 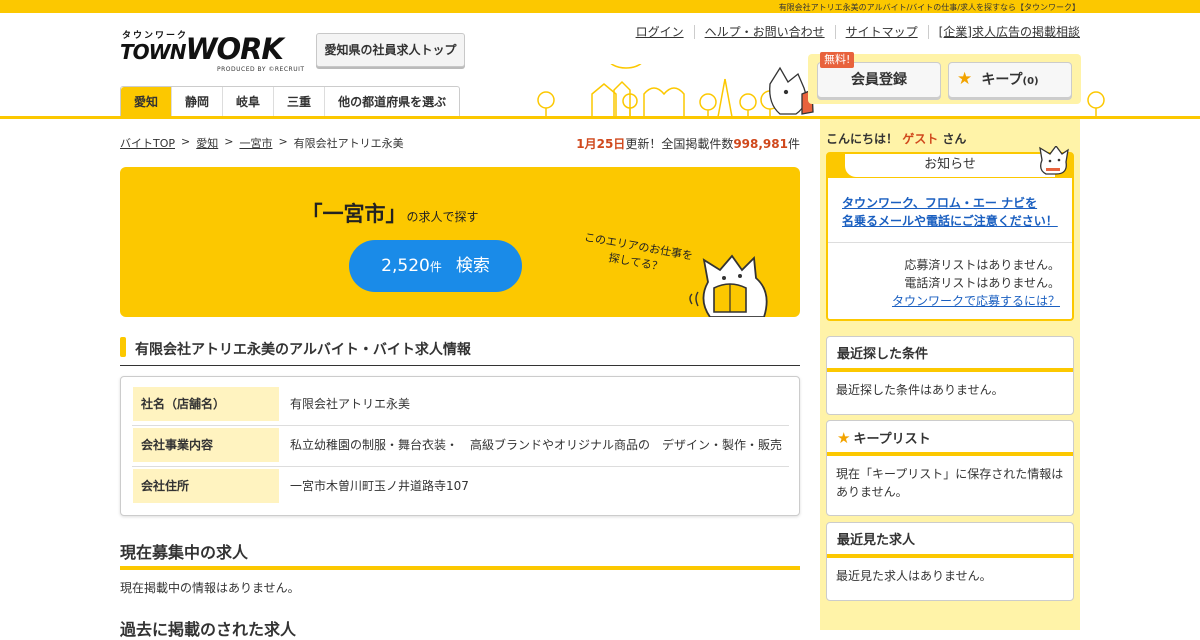 I want to click on townwork-logo: タウンワーク TOWNWORK PRODUCED BY ©RECRUIT, so click(x=212, y=51).